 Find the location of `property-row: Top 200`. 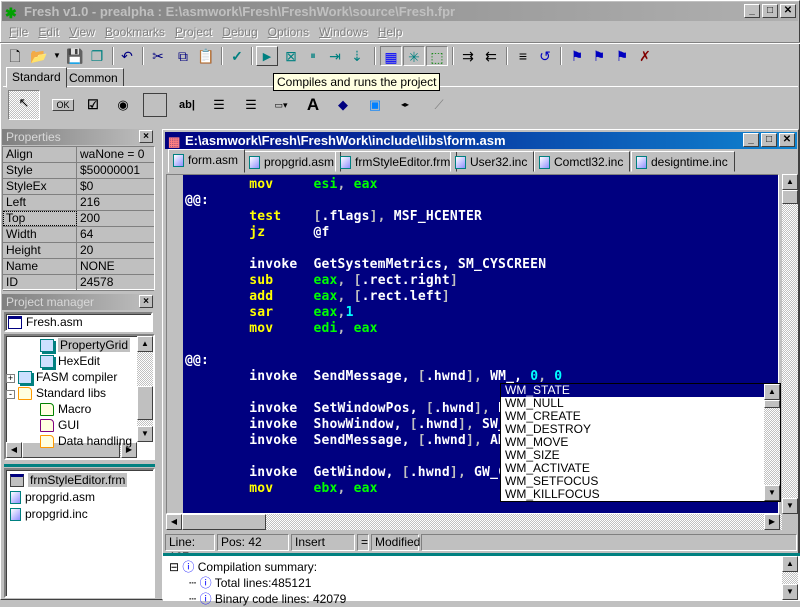

property-row: Top 200 is located at coordinates (78, 219).